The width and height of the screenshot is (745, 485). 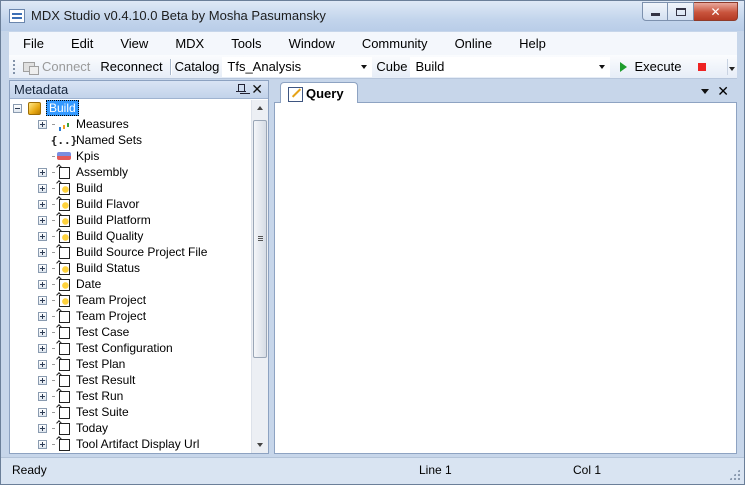 What do you see at coordinates (241, 90) in the screenshot?
I see `pin-icon` at bounding box center [241, 90].